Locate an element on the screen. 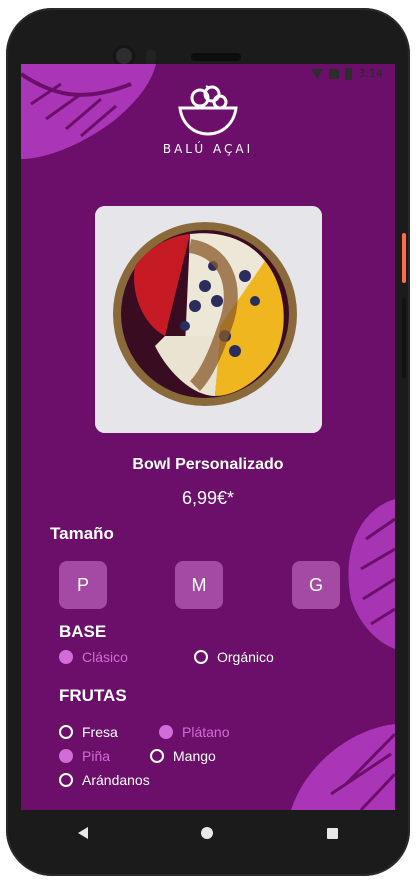 This screenshot has width=416, height=883. size-button-p: P is located at coordinates (83, 585).